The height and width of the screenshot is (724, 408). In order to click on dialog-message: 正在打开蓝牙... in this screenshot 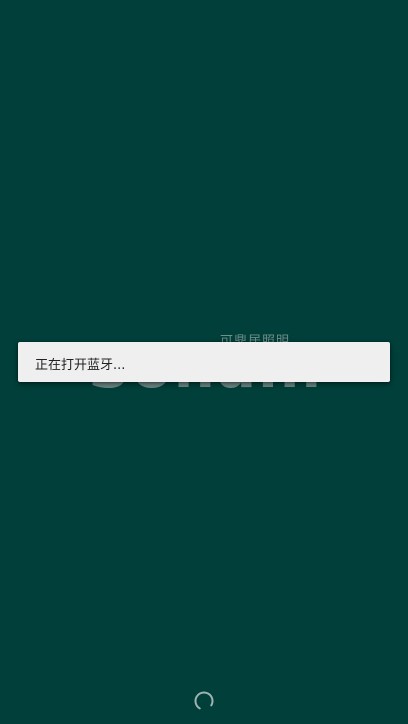, I will do `click(80, 365)`.